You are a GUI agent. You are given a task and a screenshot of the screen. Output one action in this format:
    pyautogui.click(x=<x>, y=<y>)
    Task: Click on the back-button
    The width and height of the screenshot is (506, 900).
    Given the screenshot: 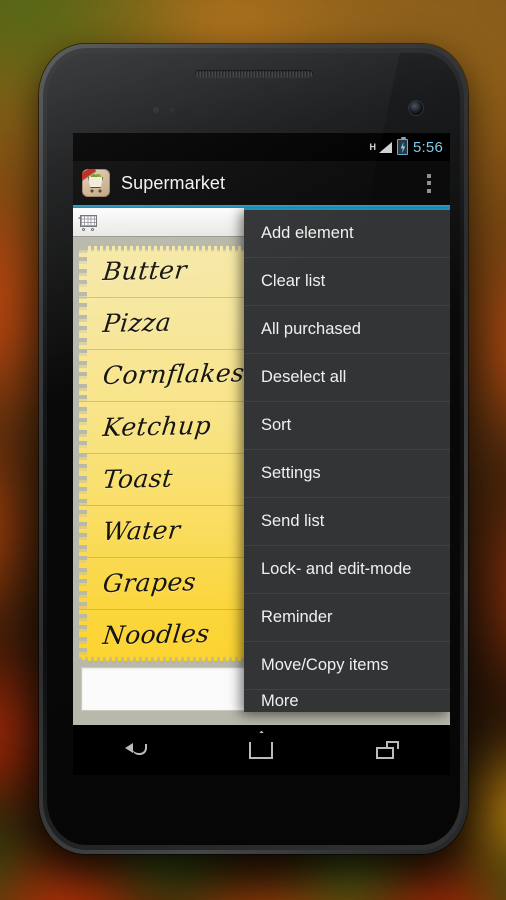 What is the action you would take?
    pyautogui.click(x=136, y=750)
    